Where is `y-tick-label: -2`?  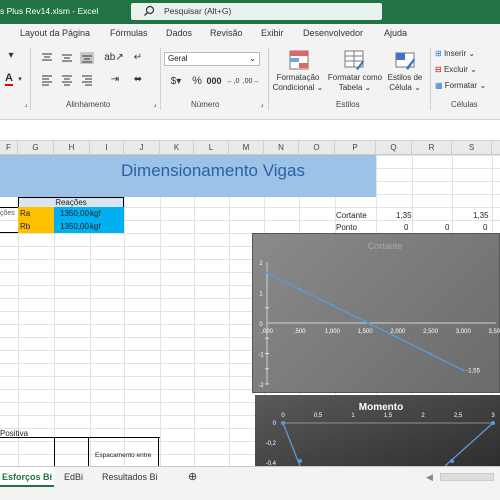
y-tick-label: -2 is located at coordinates (261, 386).